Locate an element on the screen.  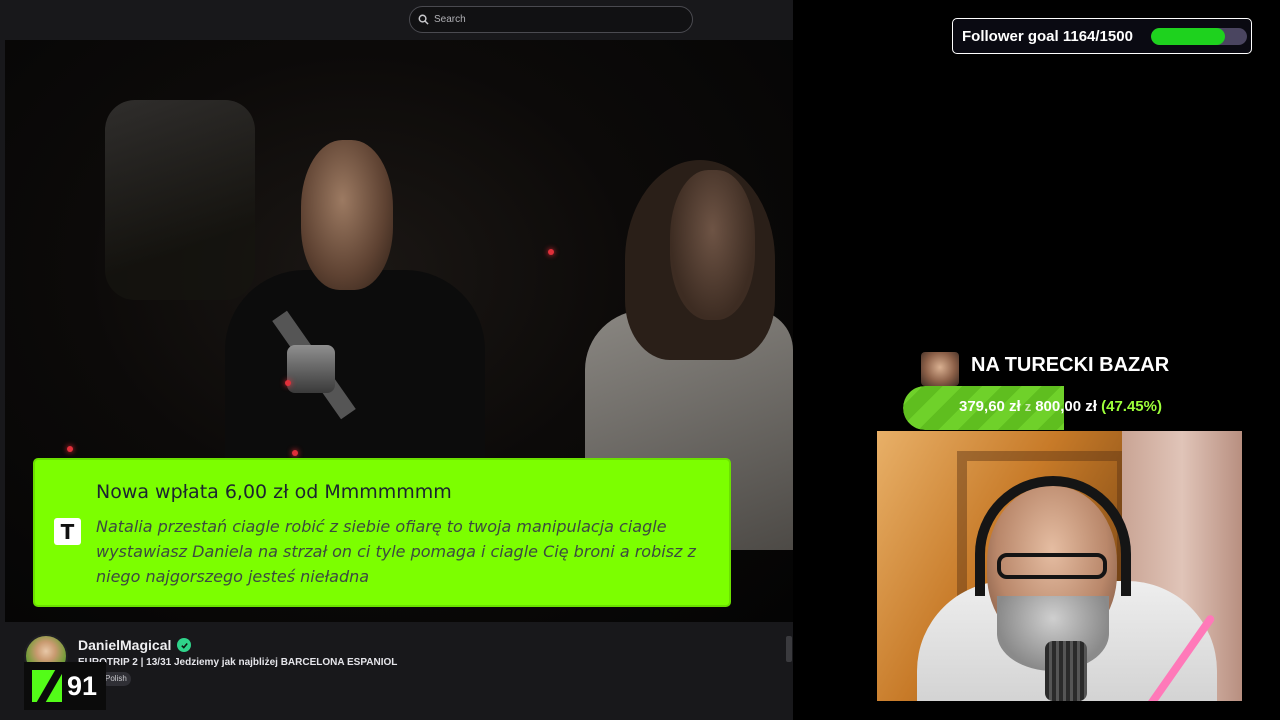
woman-face is located at coordinates (712, 245).